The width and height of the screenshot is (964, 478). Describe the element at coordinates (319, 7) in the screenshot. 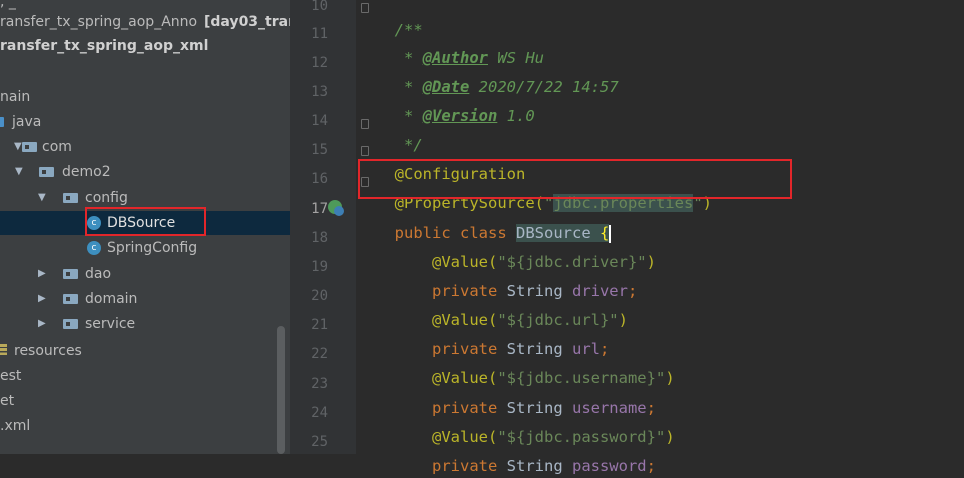

I see `line-number: 10` at that location.